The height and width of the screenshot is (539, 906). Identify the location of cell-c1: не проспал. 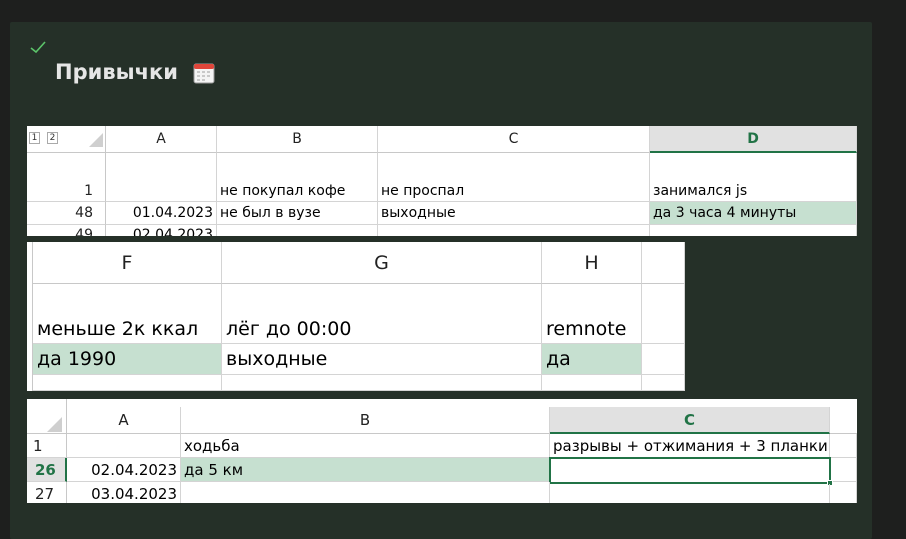
(514, 177).